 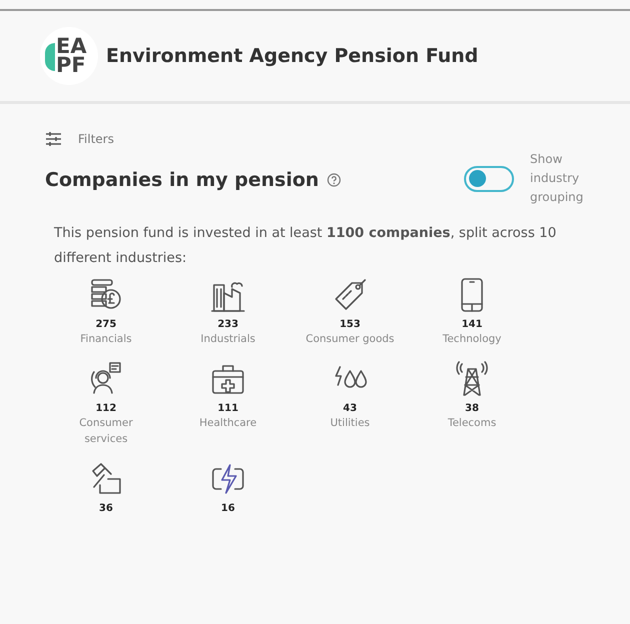 I want to click on industry-label: Financials, so click(x=106, y=339).